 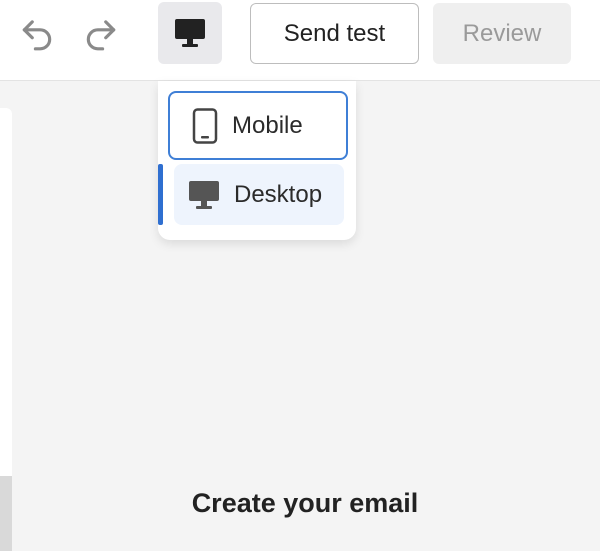 I want to click on review-button: Review, so click(x=502, y=33).